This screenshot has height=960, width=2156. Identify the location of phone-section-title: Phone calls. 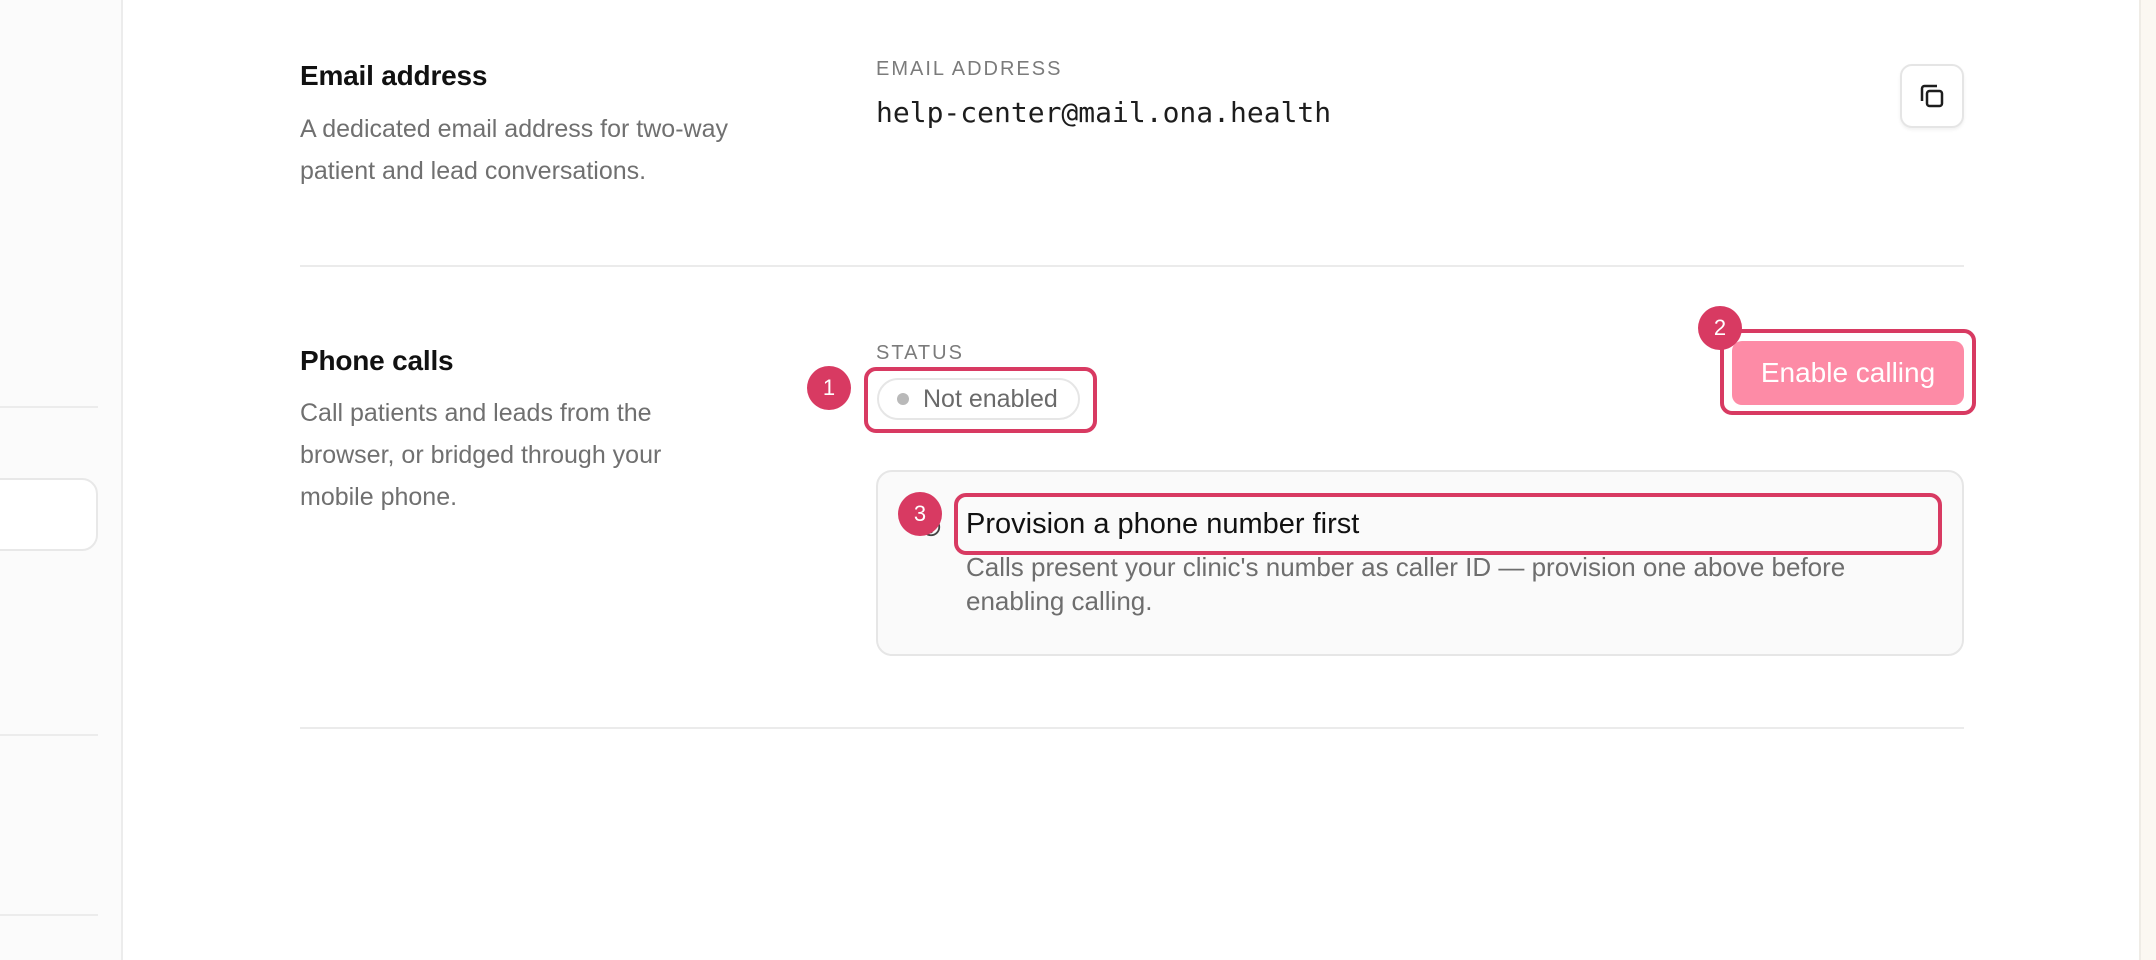
(377, 360).